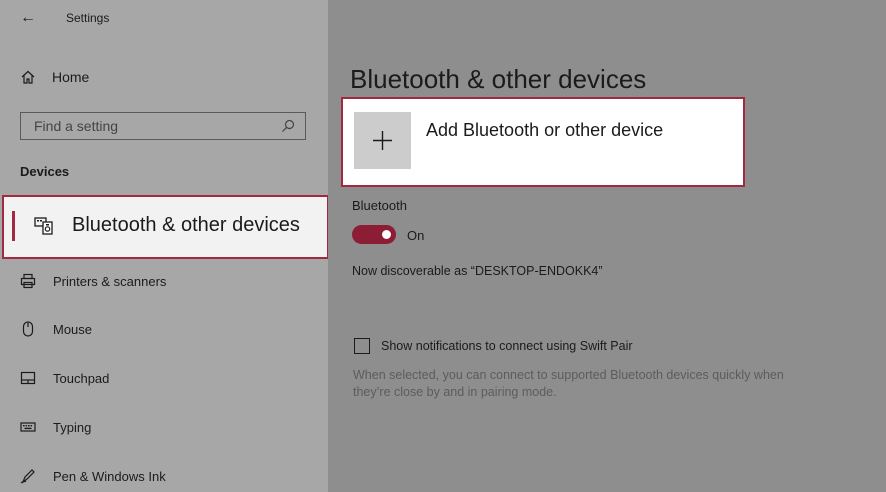 This screenshot has width=886, height=492. Describe the element at coordinates (477, 271) in the screenshot. I see `discoverable-text: Now discoverable as “DESKTOP-ENDOKK4”` at that location.